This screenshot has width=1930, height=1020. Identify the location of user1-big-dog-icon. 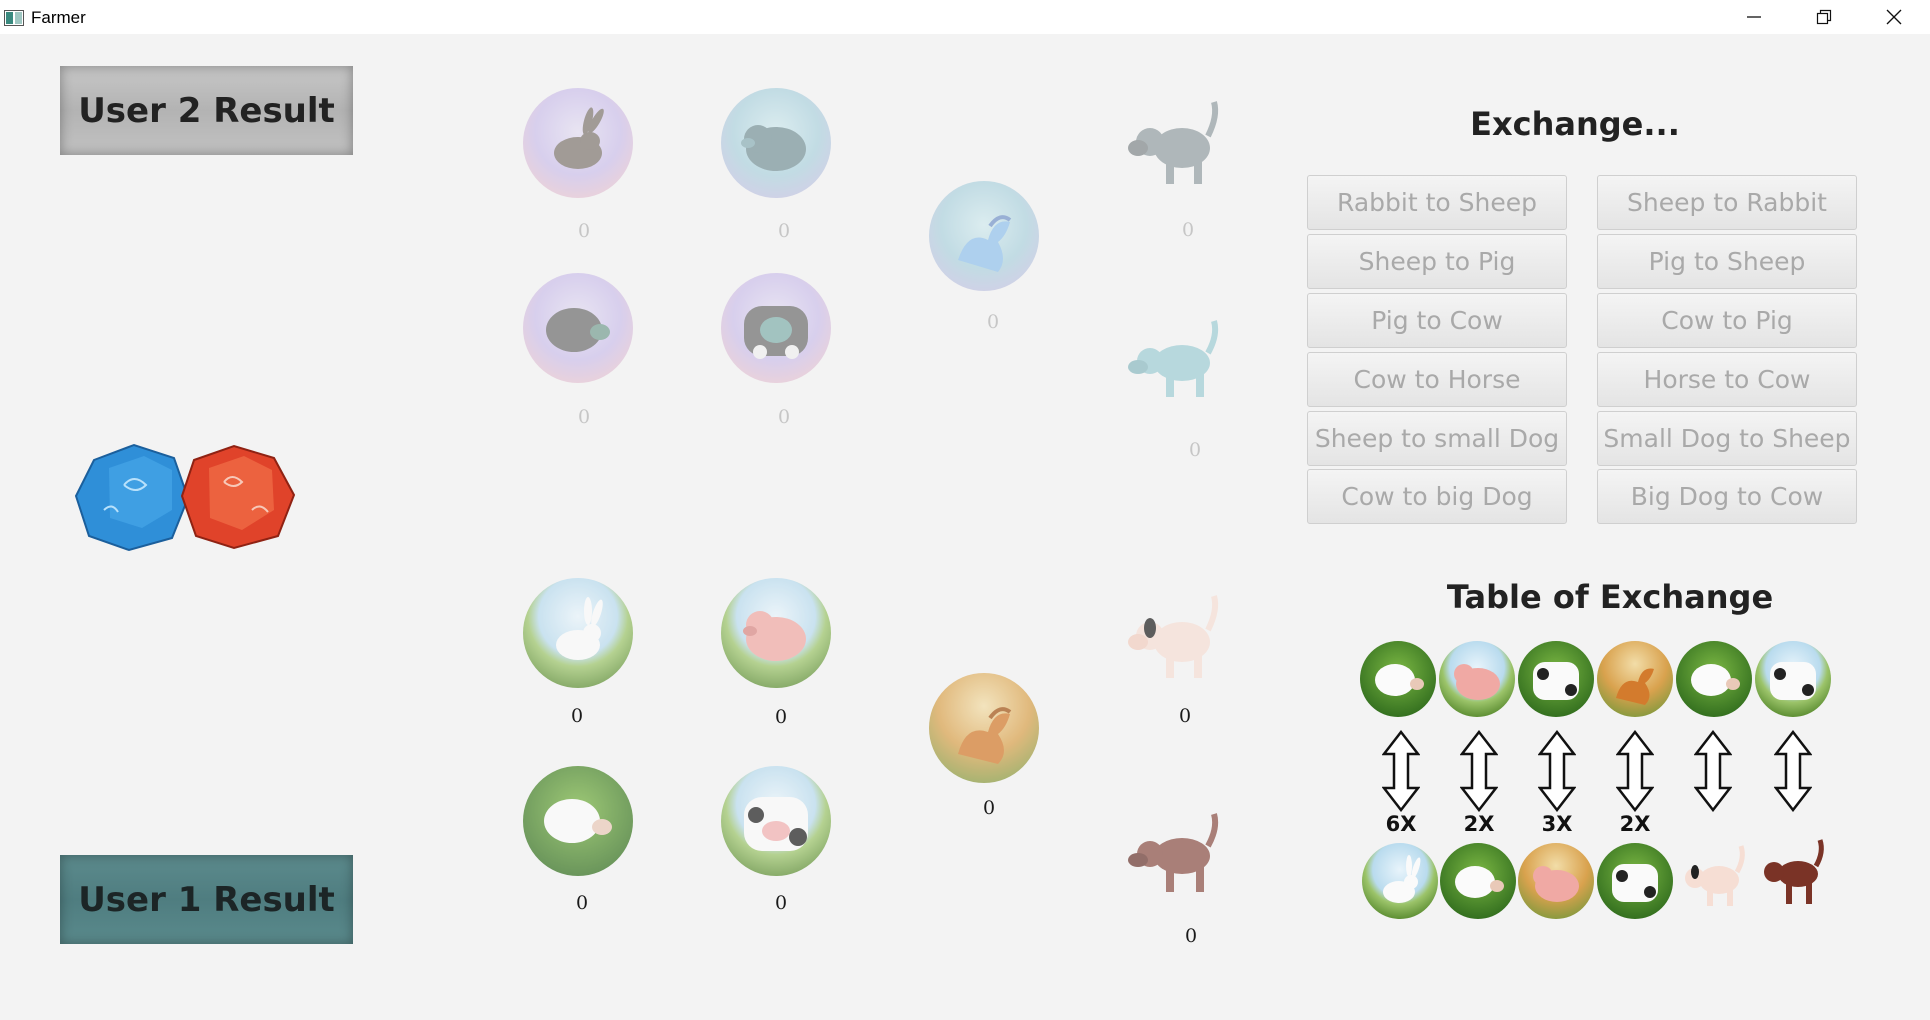
(1173, 852).